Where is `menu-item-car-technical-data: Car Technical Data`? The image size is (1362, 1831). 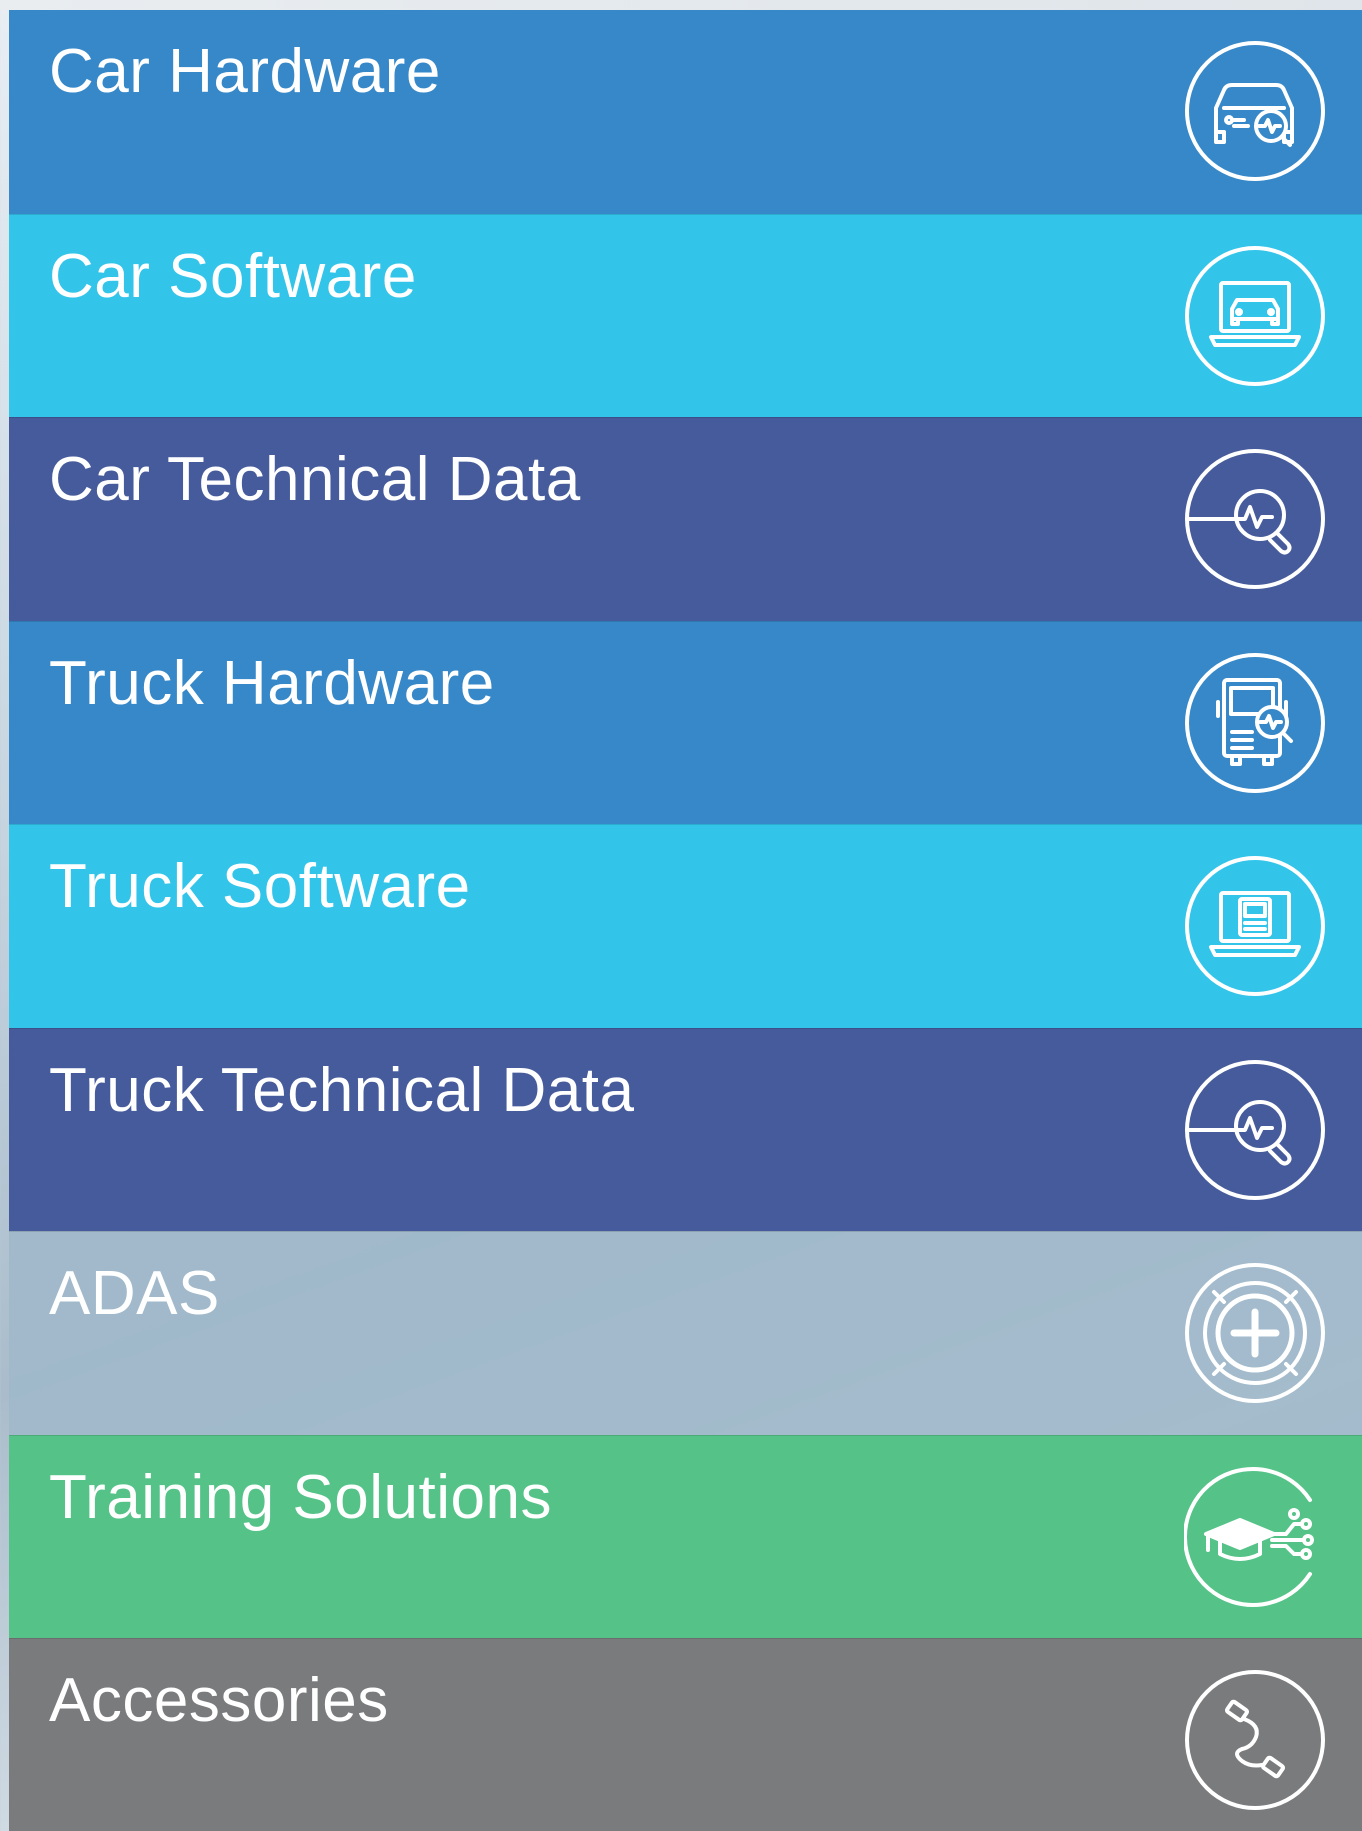
menu-item-car-technical-data: Car Technical Data is located at coordinates (685, 519).